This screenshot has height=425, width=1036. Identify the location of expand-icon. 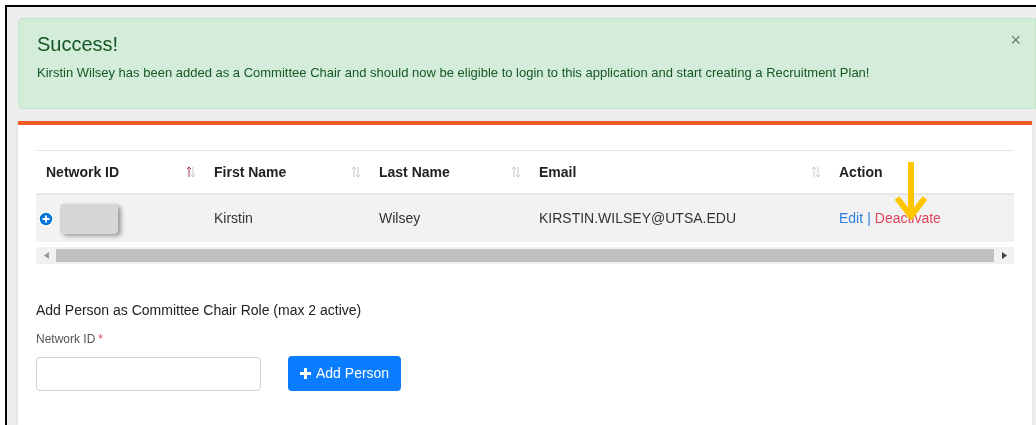
(46, 218).